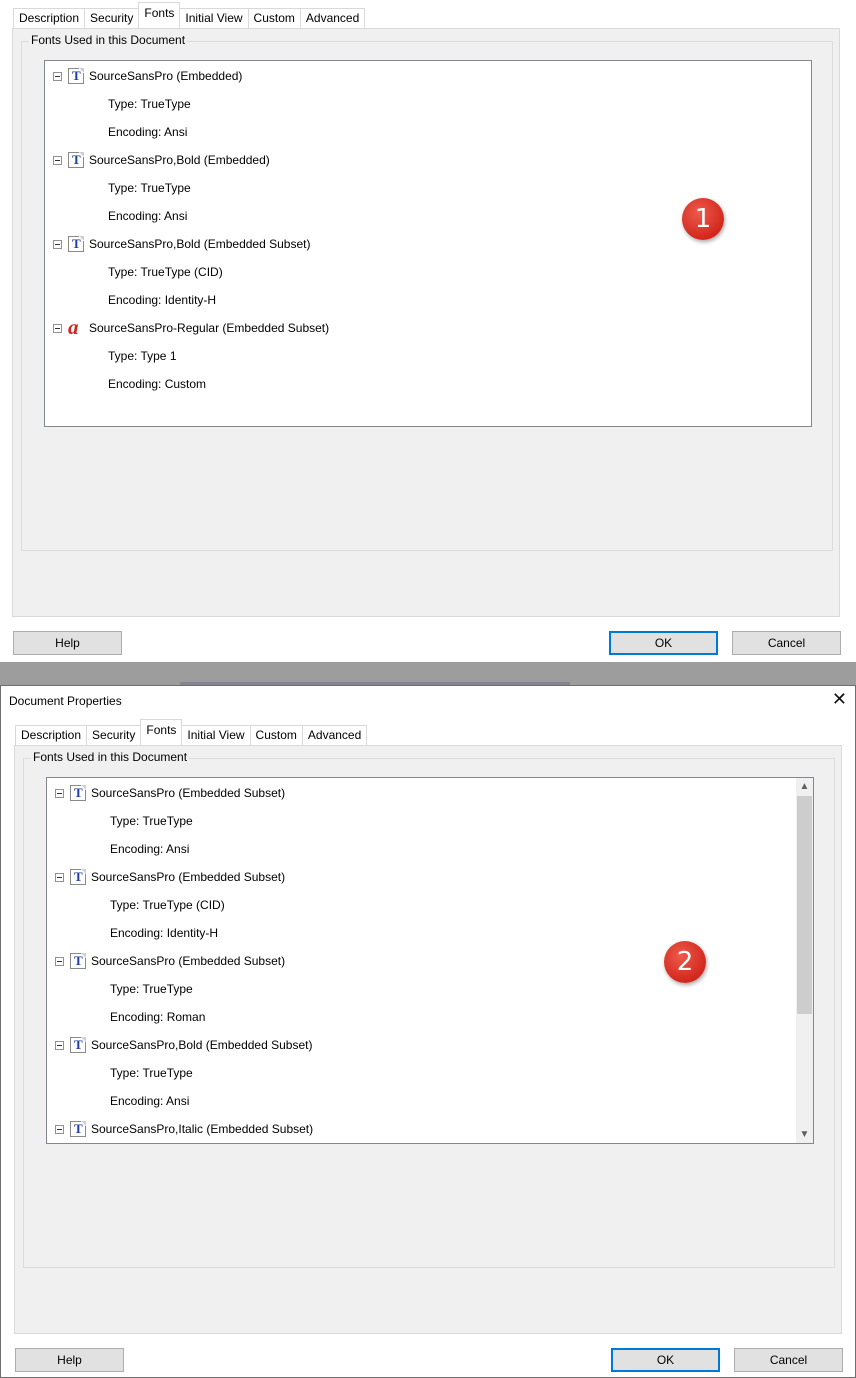  Describe the element at coordinates (703, 219) in the screenshot. I see `callout-badge: 1` at that location.